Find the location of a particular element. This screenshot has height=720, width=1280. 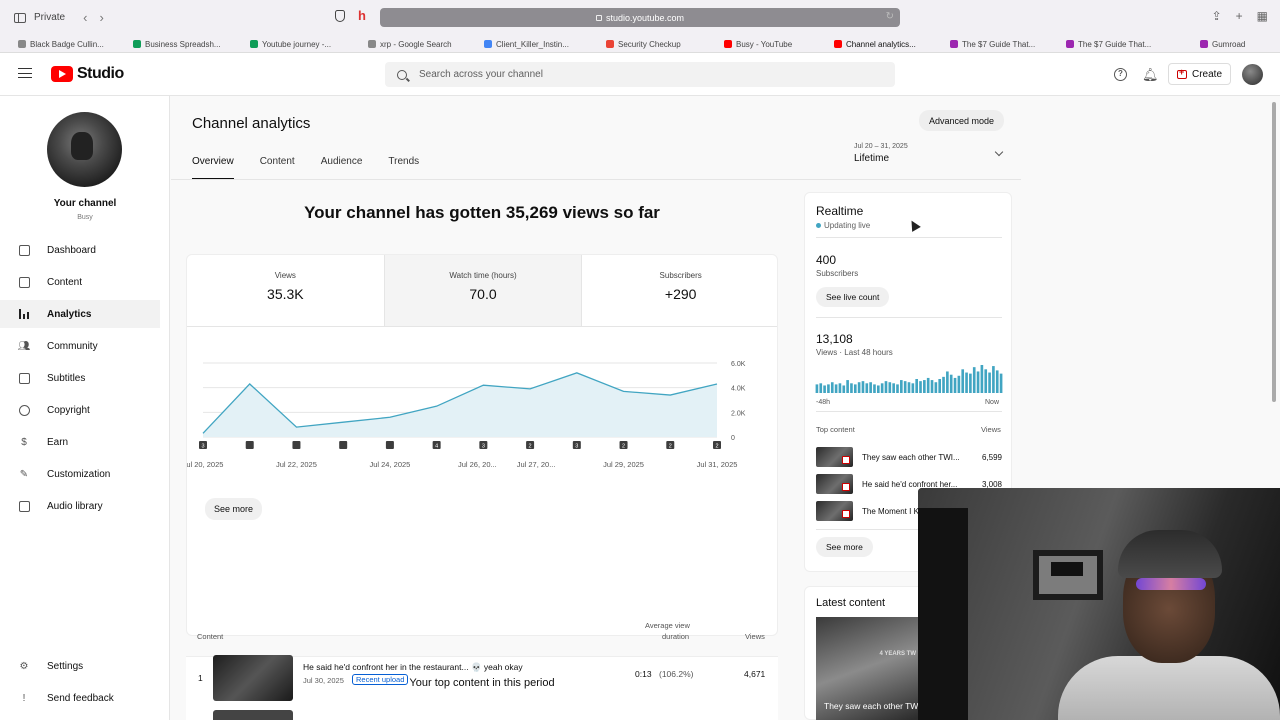

account-avatar is located at coordinates (1252, 74).